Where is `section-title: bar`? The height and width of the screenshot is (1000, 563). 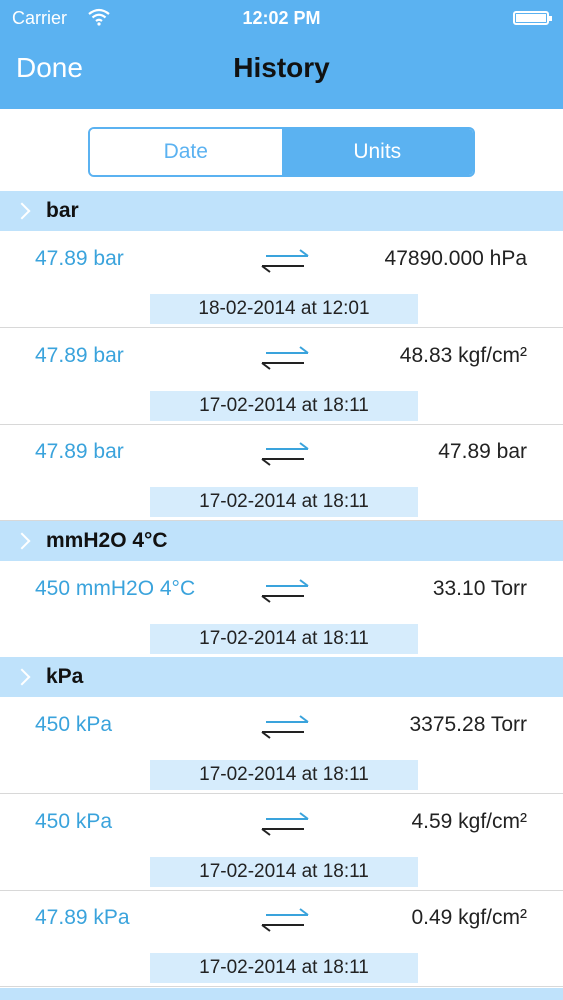
section-title: bar is located at coordinates (62, 210).